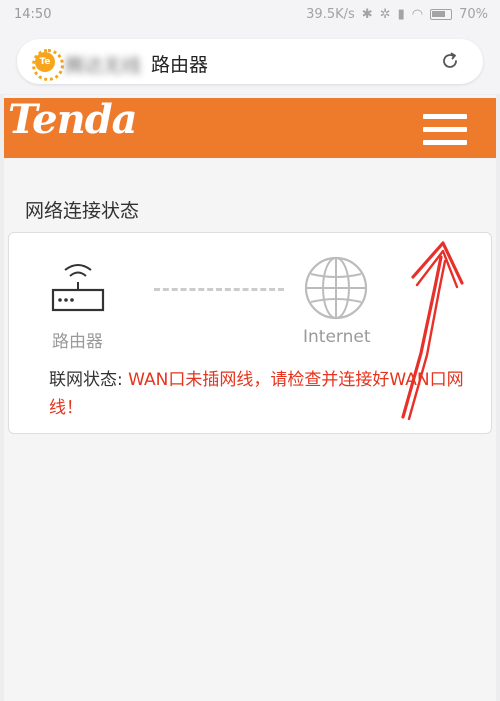 Image resolution: width=500 pixels, height=701 pixels. I want to click on tenda-logo: Tenda, so click(73, 119).